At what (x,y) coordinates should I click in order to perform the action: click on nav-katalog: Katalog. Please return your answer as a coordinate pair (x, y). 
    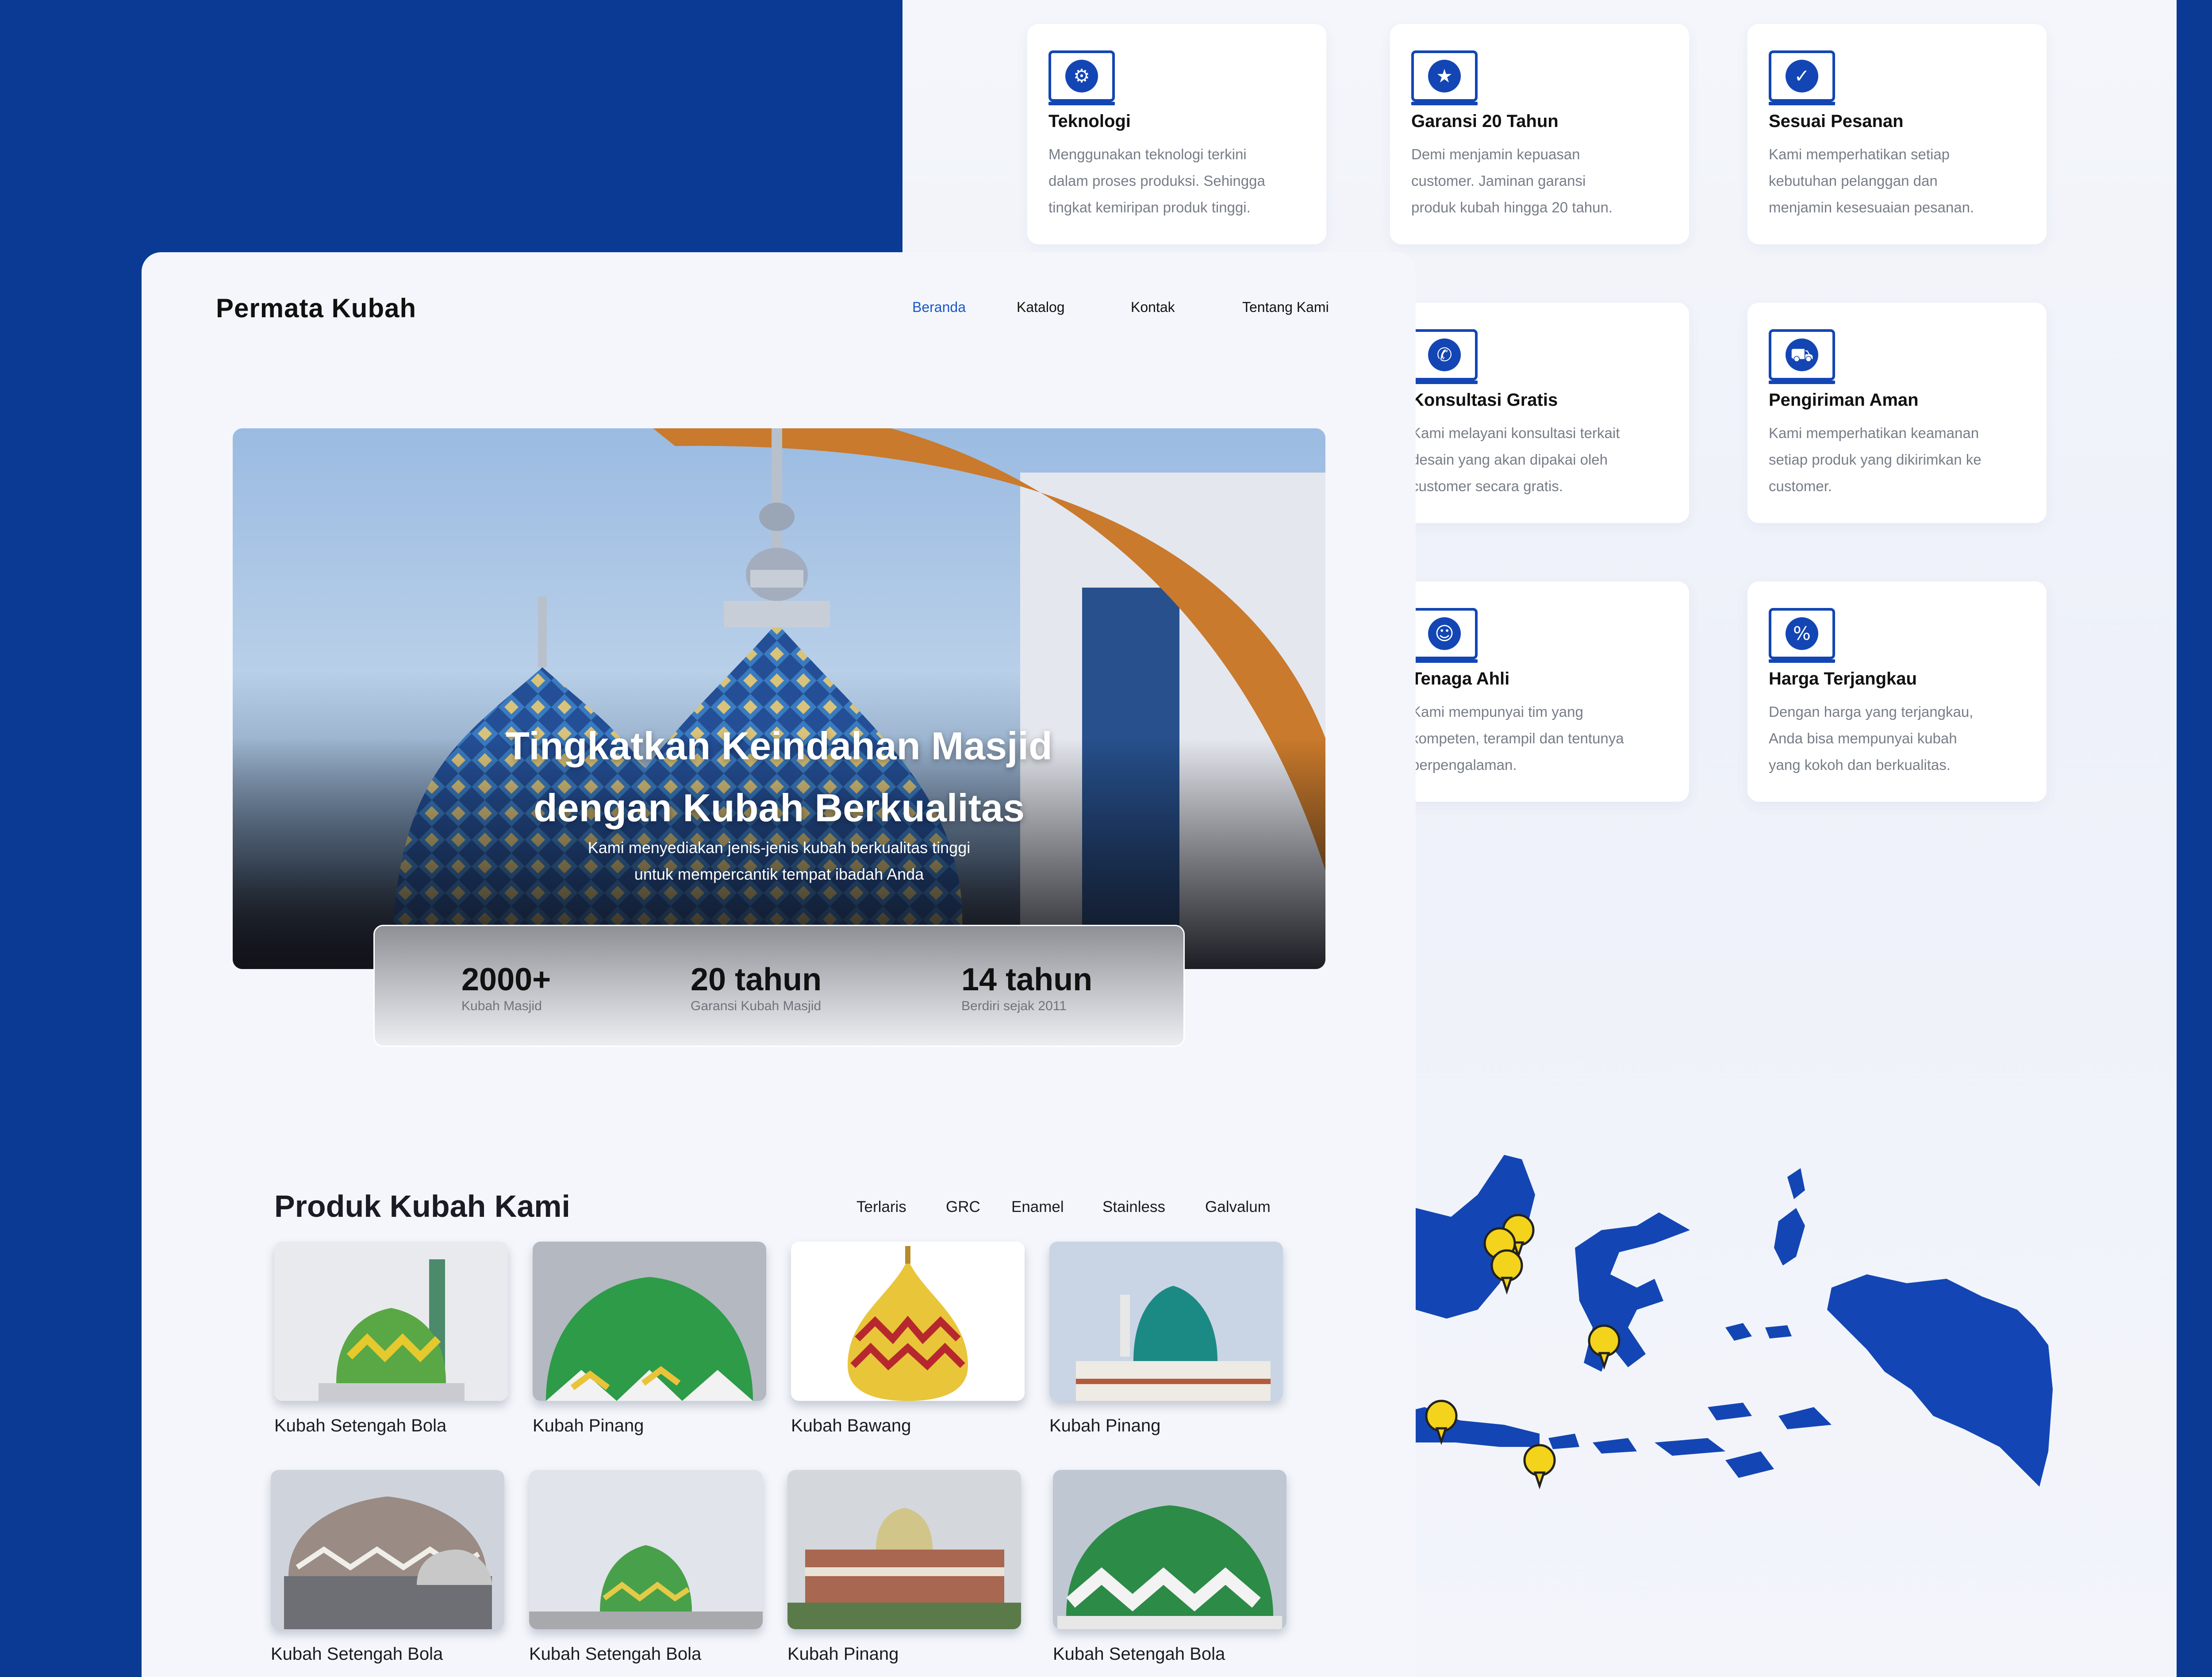
    Looking at the image, I should click on (1041, 307).